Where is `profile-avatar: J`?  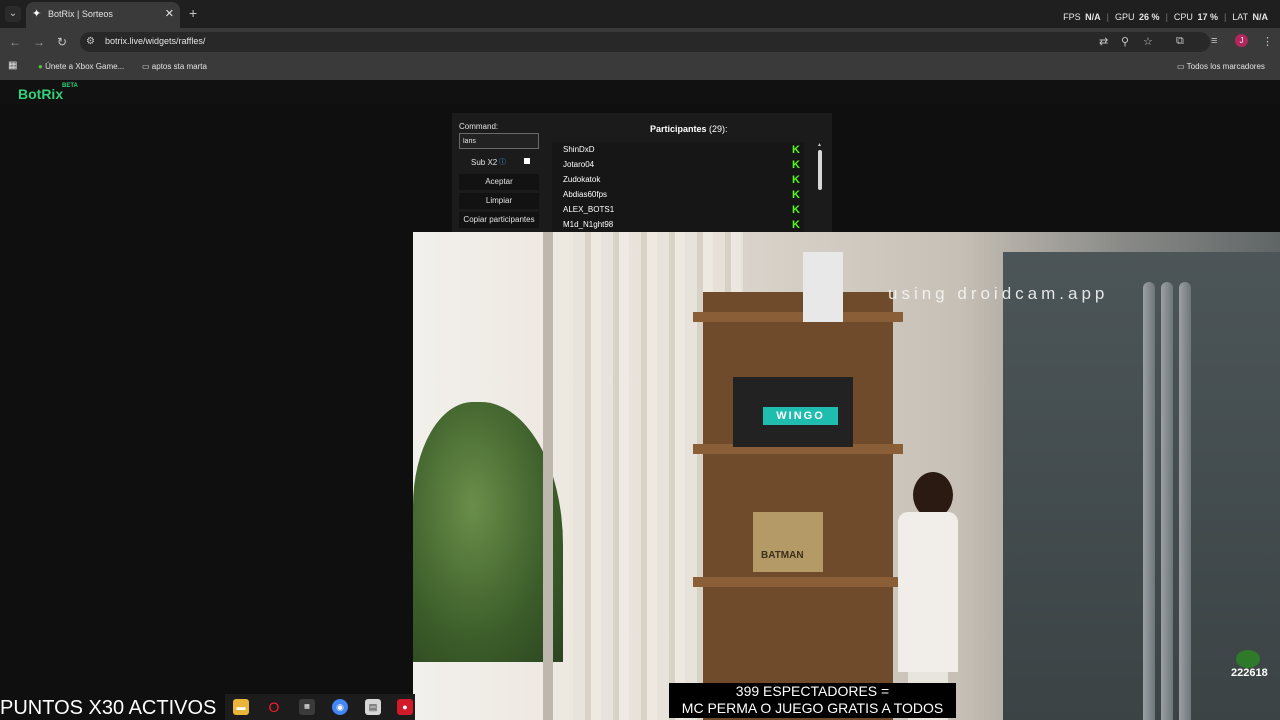
profile-avatar: J is located at coordinates (1241, 40).